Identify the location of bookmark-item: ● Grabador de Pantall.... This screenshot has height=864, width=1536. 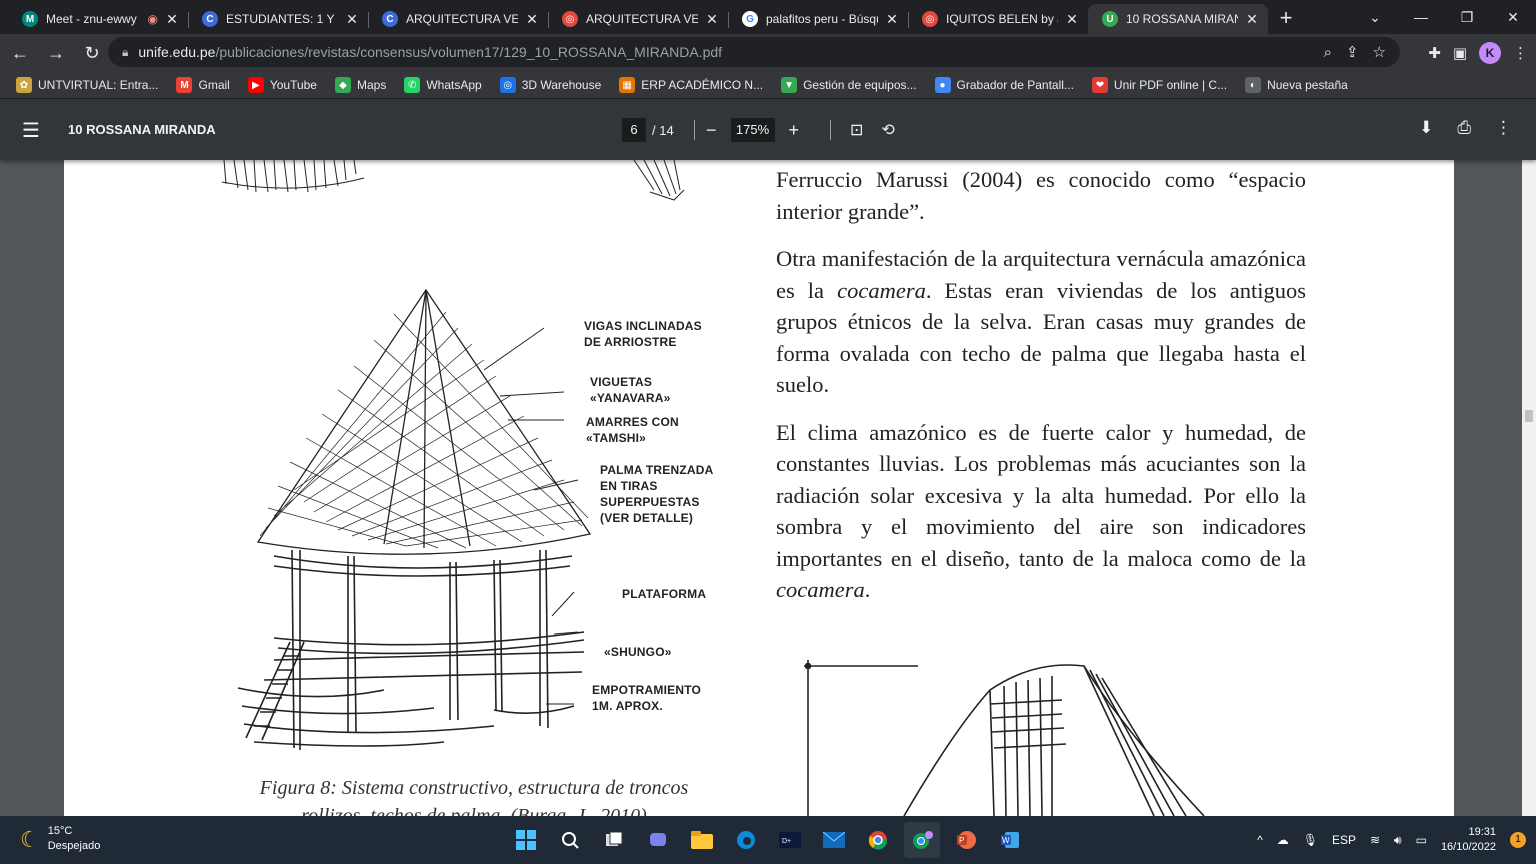
(1004, 85).